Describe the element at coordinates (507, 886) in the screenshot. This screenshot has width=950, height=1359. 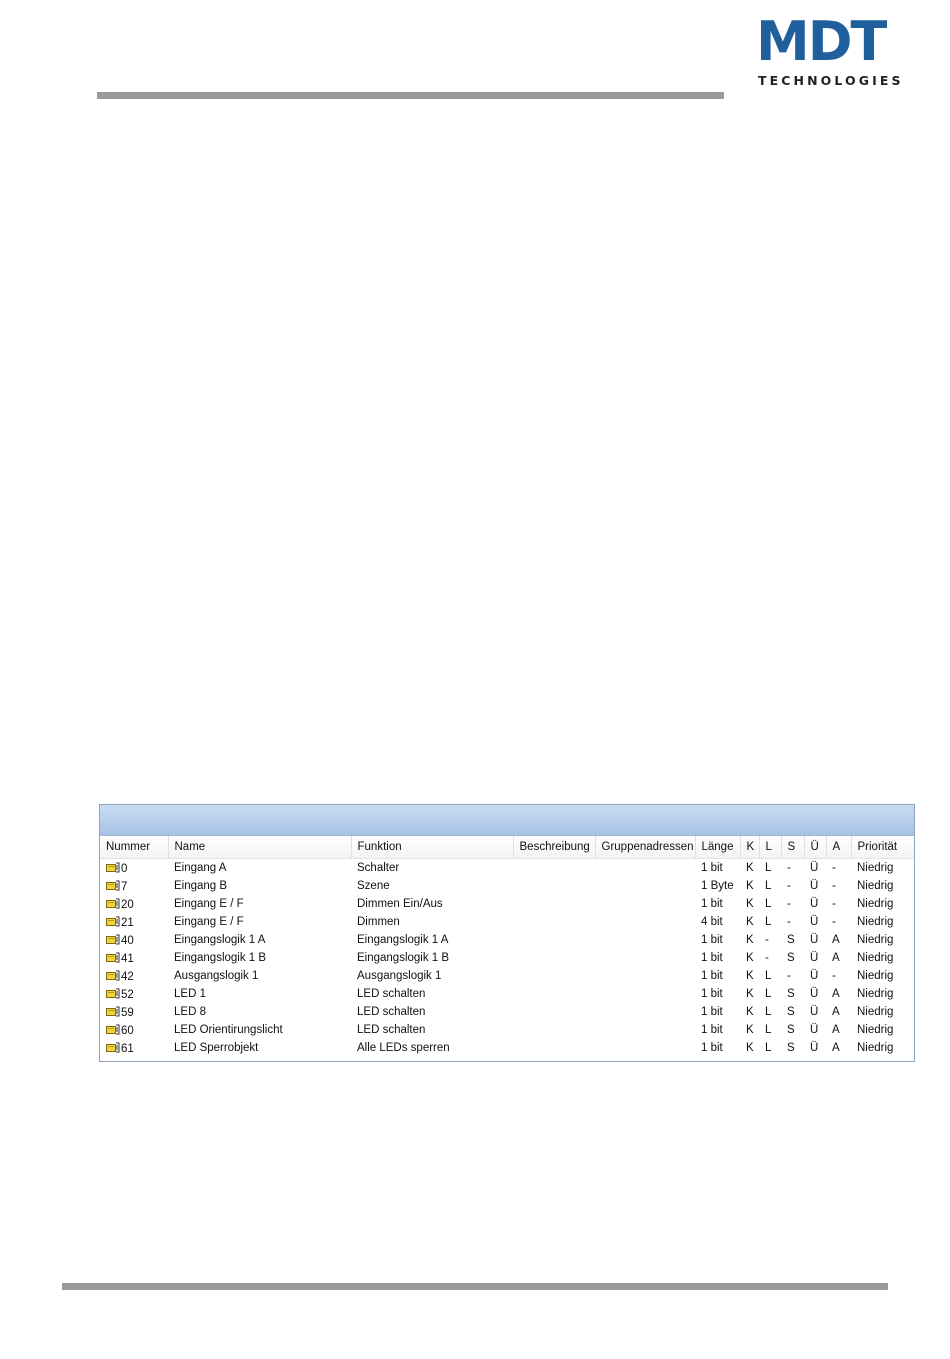
I see `table-row: 7 Eingang B Szene 1 Byte K L - Ü - Niedrig` at that location.